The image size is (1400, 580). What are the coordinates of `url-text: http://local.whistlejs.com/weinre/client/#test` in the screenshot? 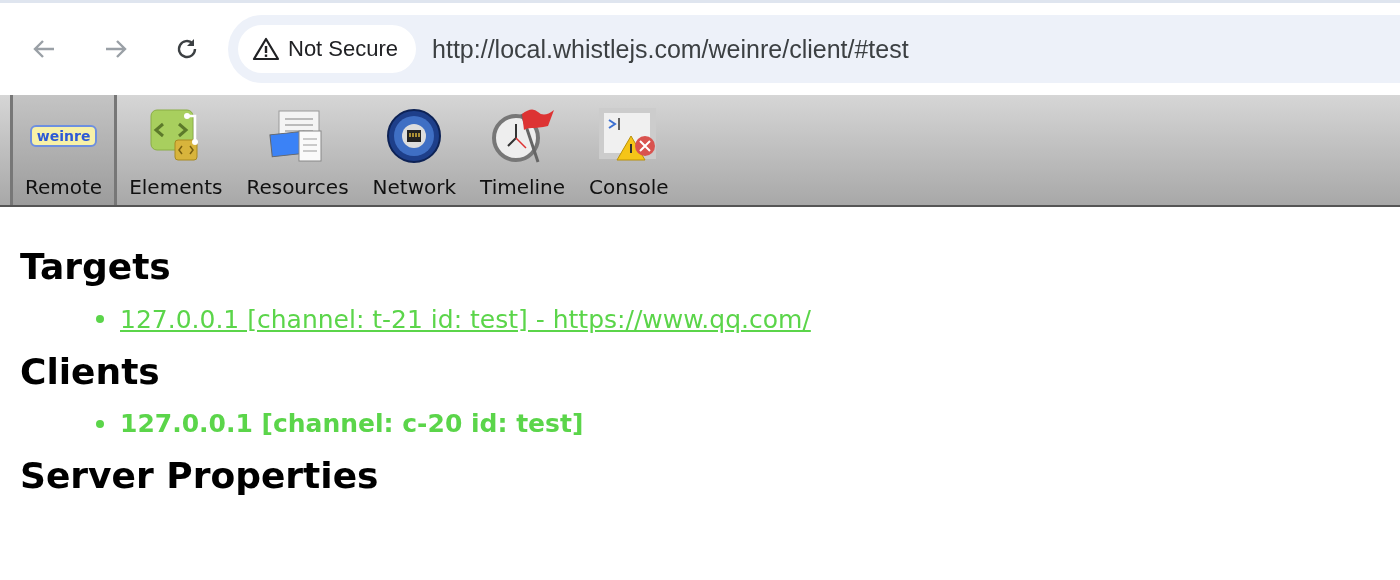 It's located at (670, 49).